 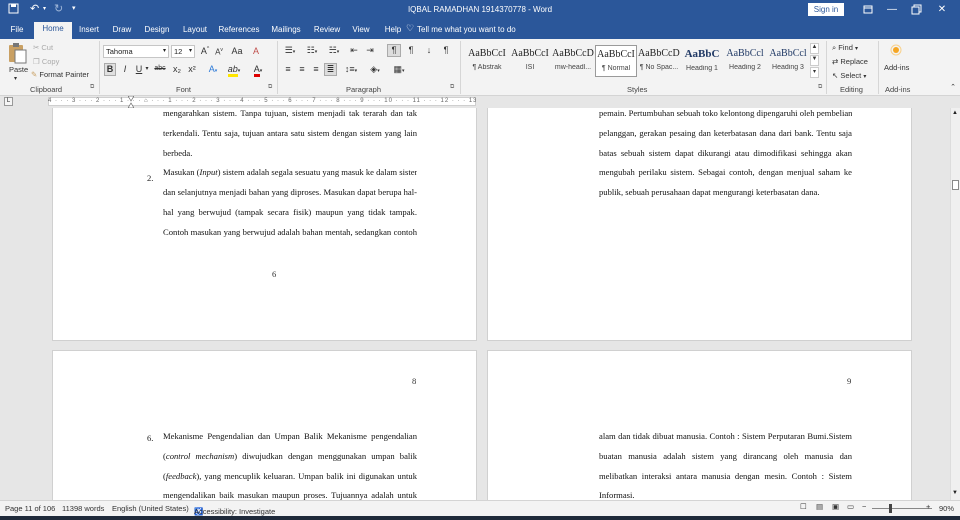 What do you see at coordinates (17, 31) in the screenshot?
I see `tab-file: File` at bounding box center [17, 31].